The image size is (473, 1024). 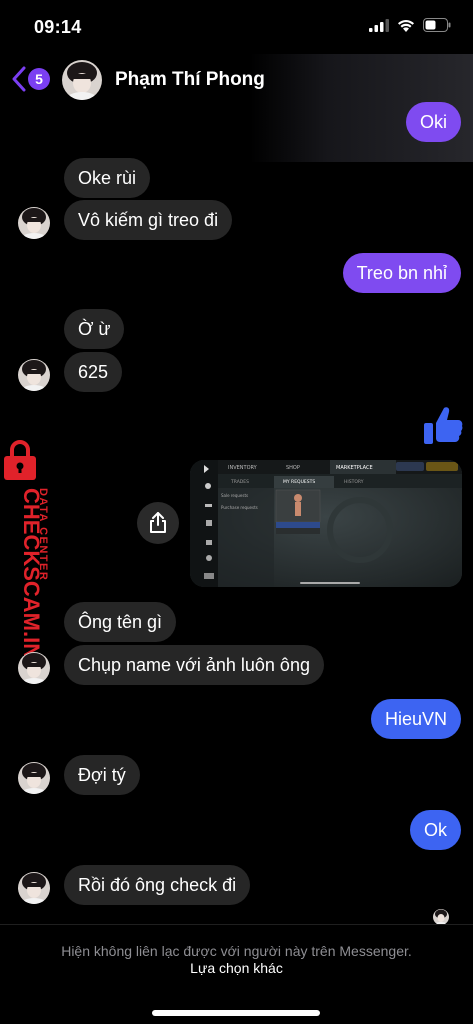 I want to click on message-incoming: Đợi tý, so click(x=102, y=775).